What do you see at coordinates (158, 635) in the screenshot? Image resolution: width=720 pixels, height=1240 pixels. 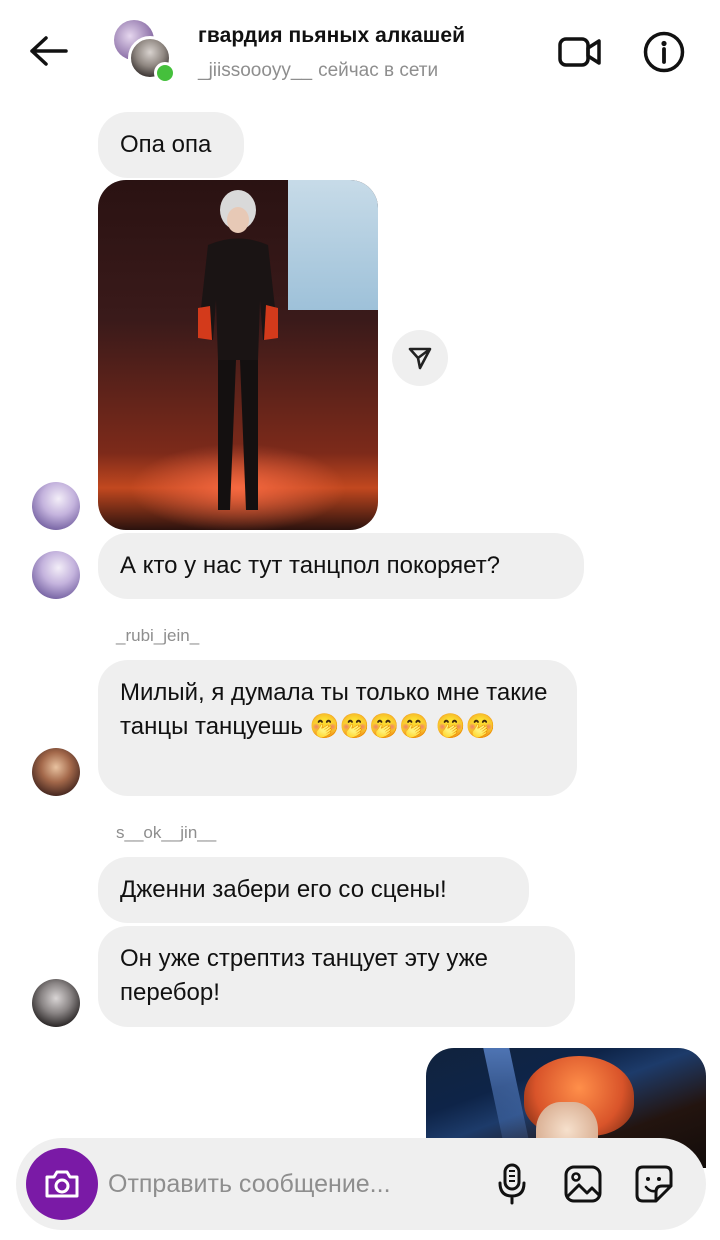 I see `sender-name: _rubi_jein_` at bounding box center [158, 635].